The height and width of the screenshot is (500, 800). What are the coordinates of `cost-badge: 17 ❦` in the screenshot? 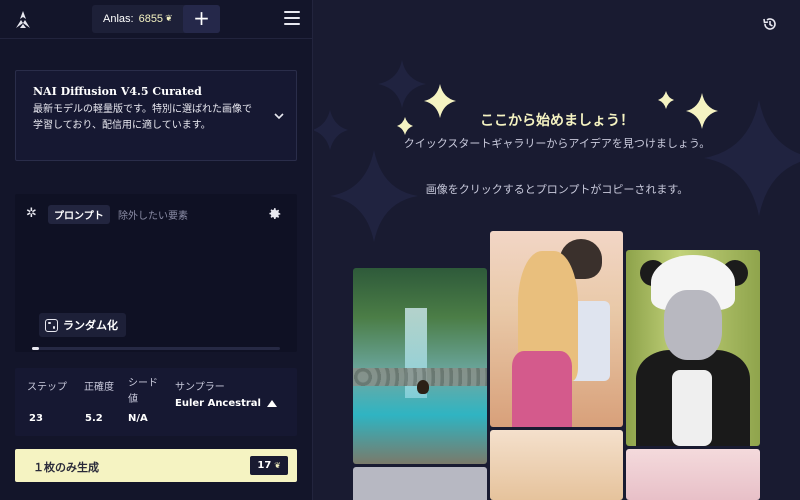 It's located at (269, 465).